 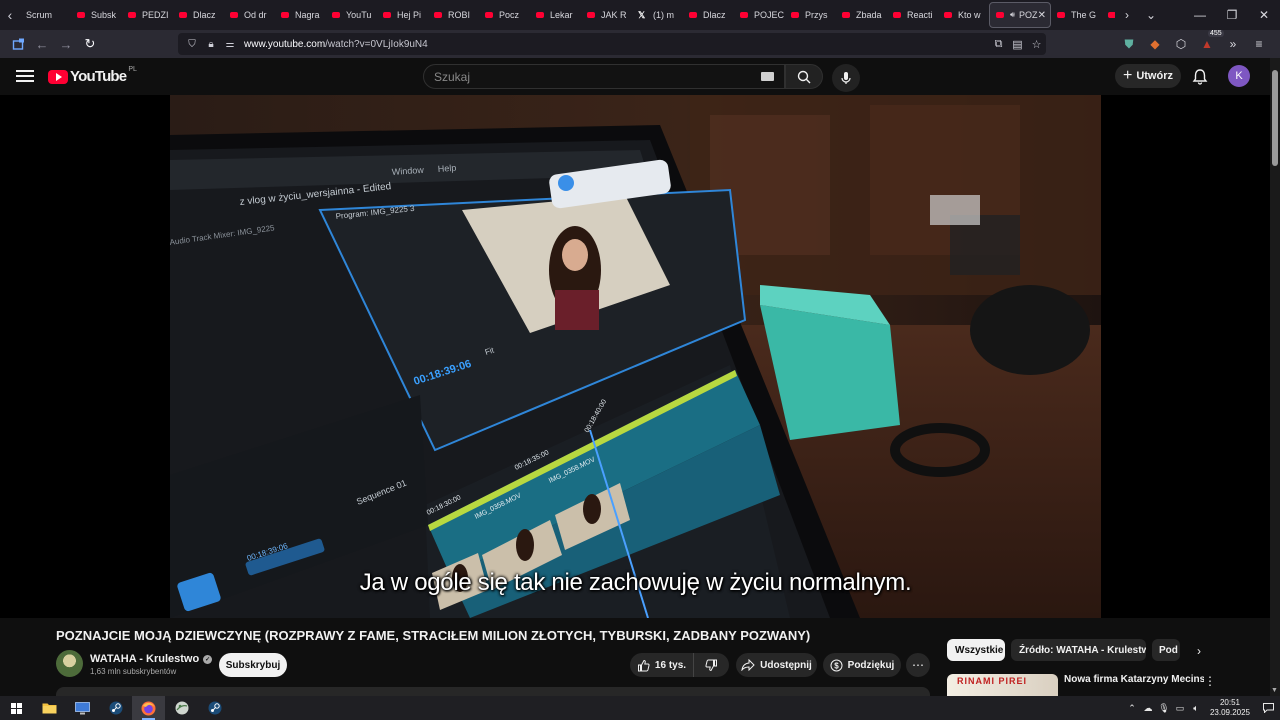 I want to click on taskbar-firefox, so click(x=148, y=708).